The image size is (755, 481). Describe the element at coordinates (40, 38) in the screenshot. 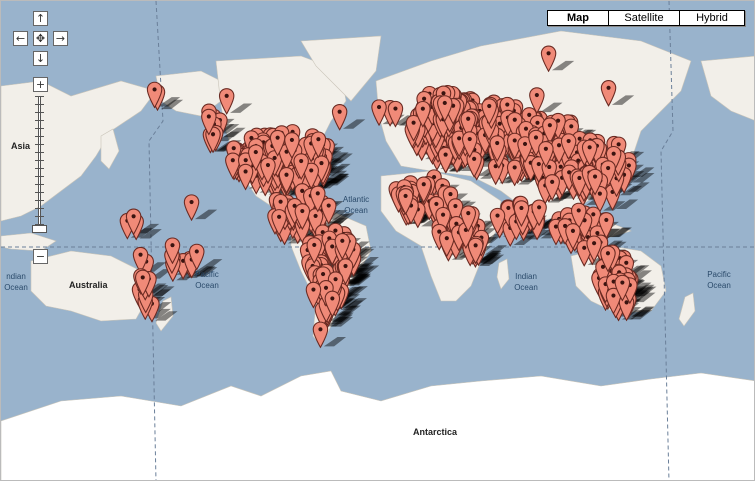

I see `pan-center-button: ✥` at that location.